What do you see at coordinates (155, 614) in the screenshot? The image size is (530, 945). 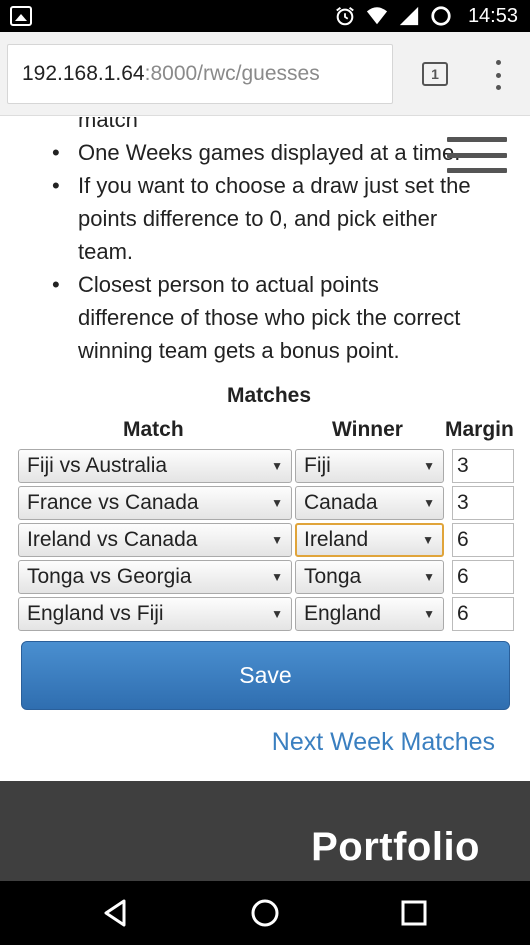 I see `match-select: England vs Fiji ▼` at bounding box center [155, 614].